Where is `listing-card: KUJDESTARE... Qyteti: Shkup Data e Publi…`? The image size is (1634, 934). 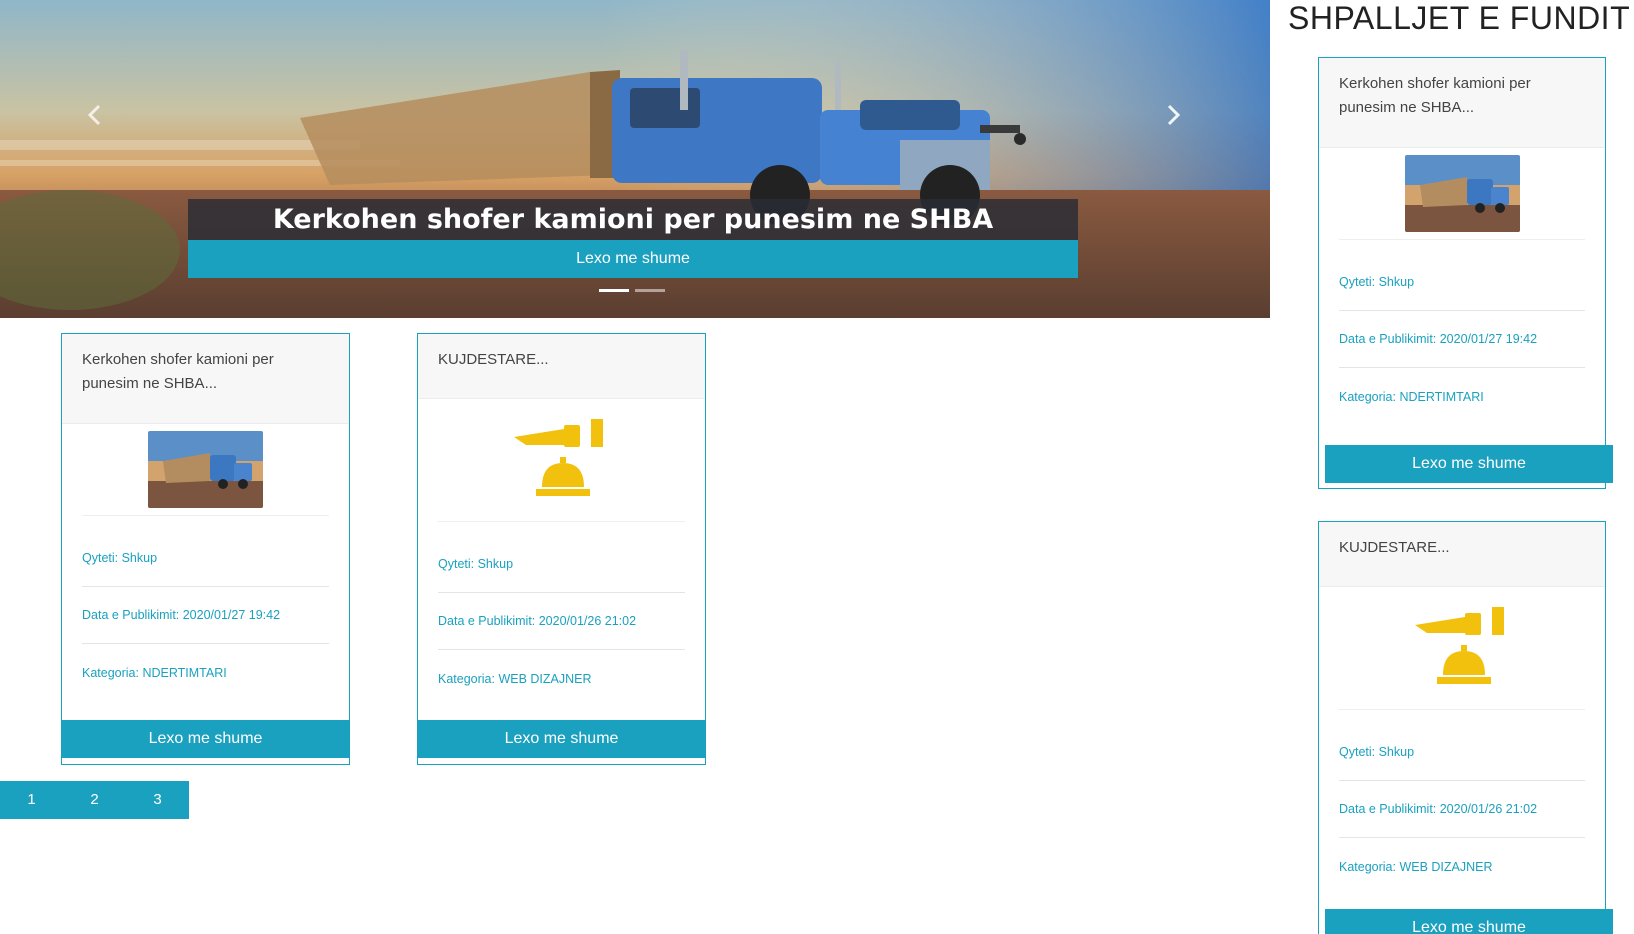
listing-card: KUJDESTARE... Qyteti: Shkup Data e Publi… is located at coordinates (561, 549).